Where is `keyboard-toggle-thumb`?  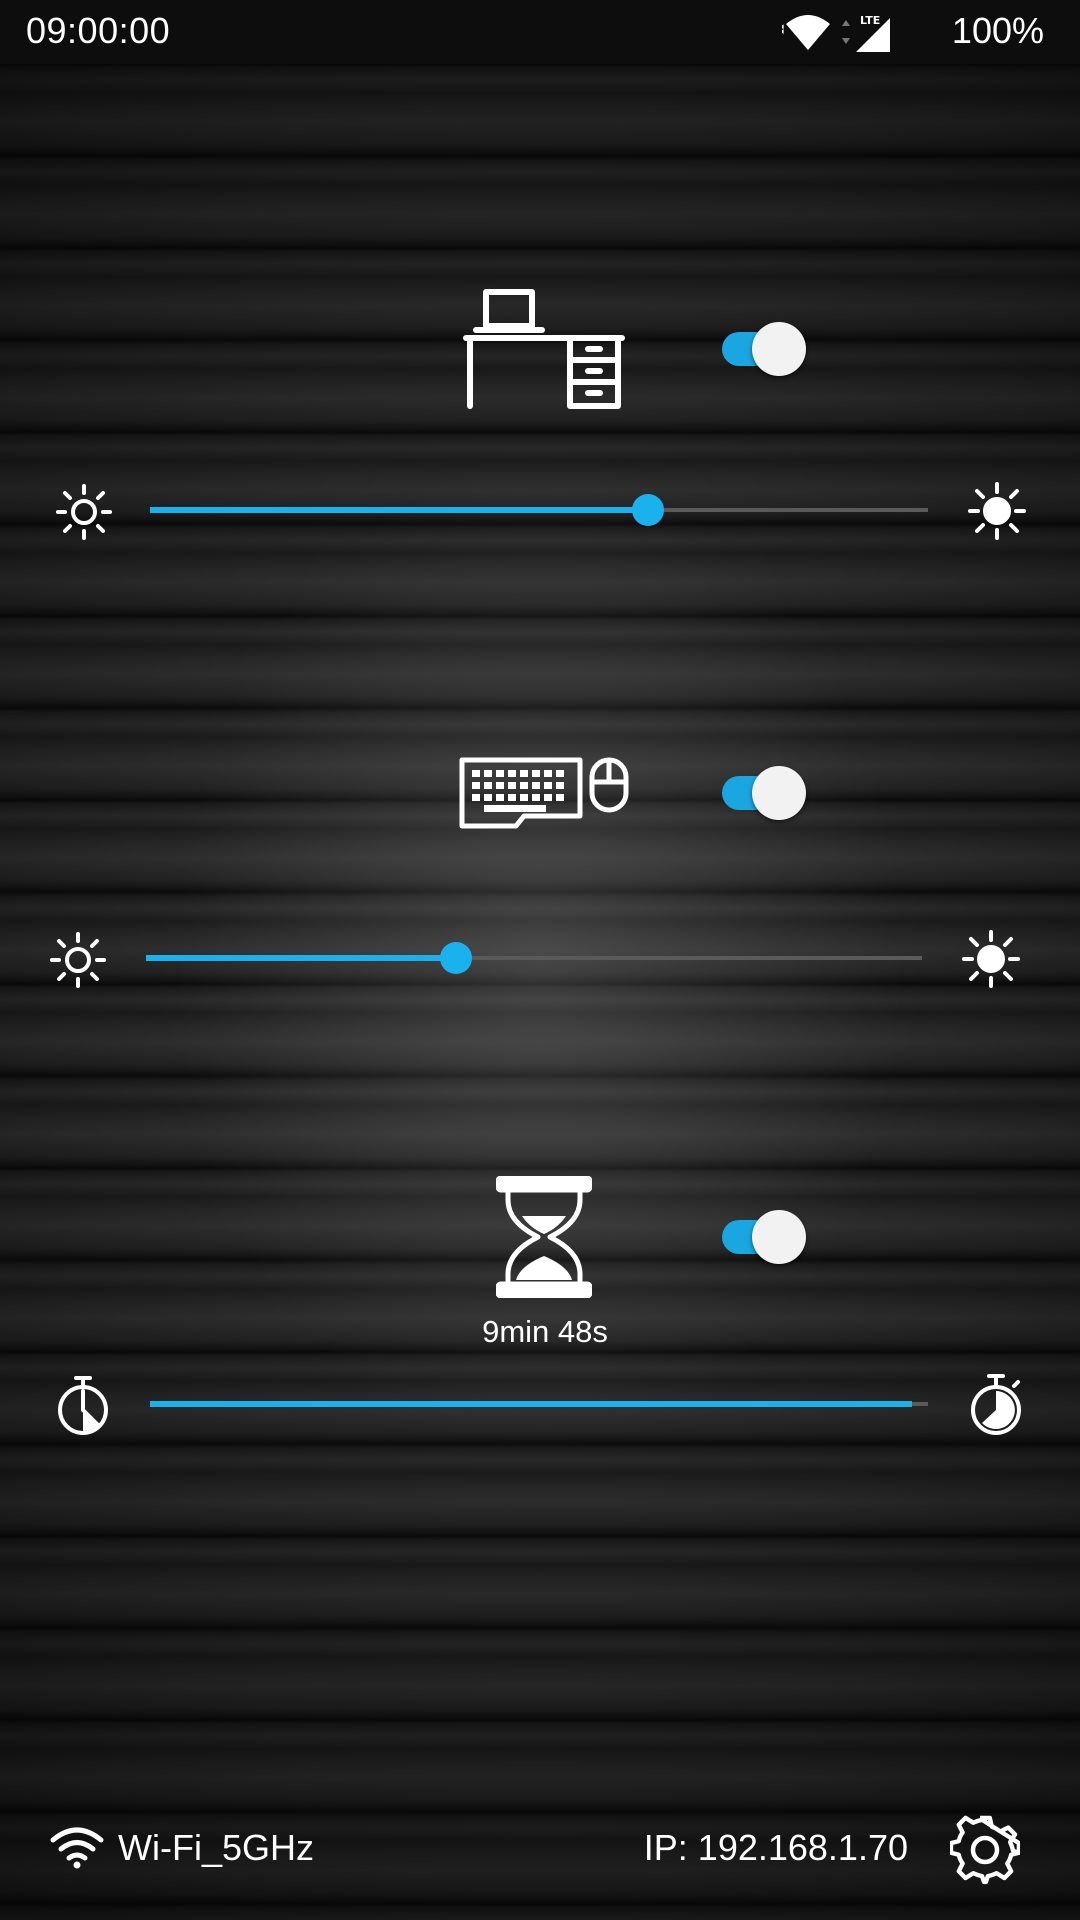
keyboard-toggle-thumb is located at coordinates (779, 793).